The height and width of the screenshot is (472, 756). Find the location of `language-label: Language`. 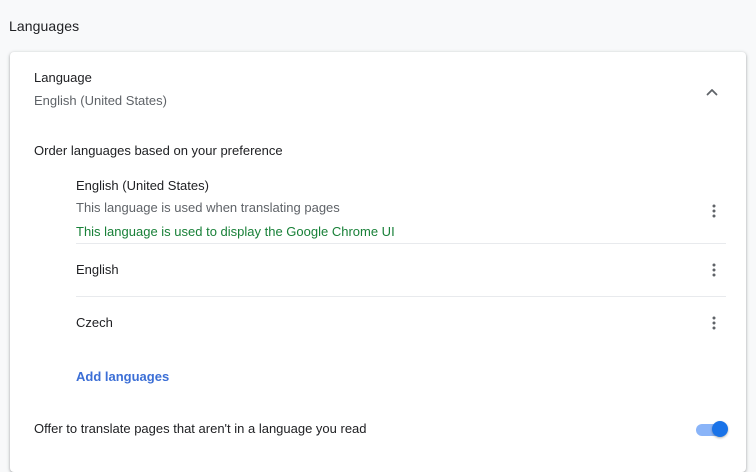

language-label: Language is located at coordinates (63, 77).